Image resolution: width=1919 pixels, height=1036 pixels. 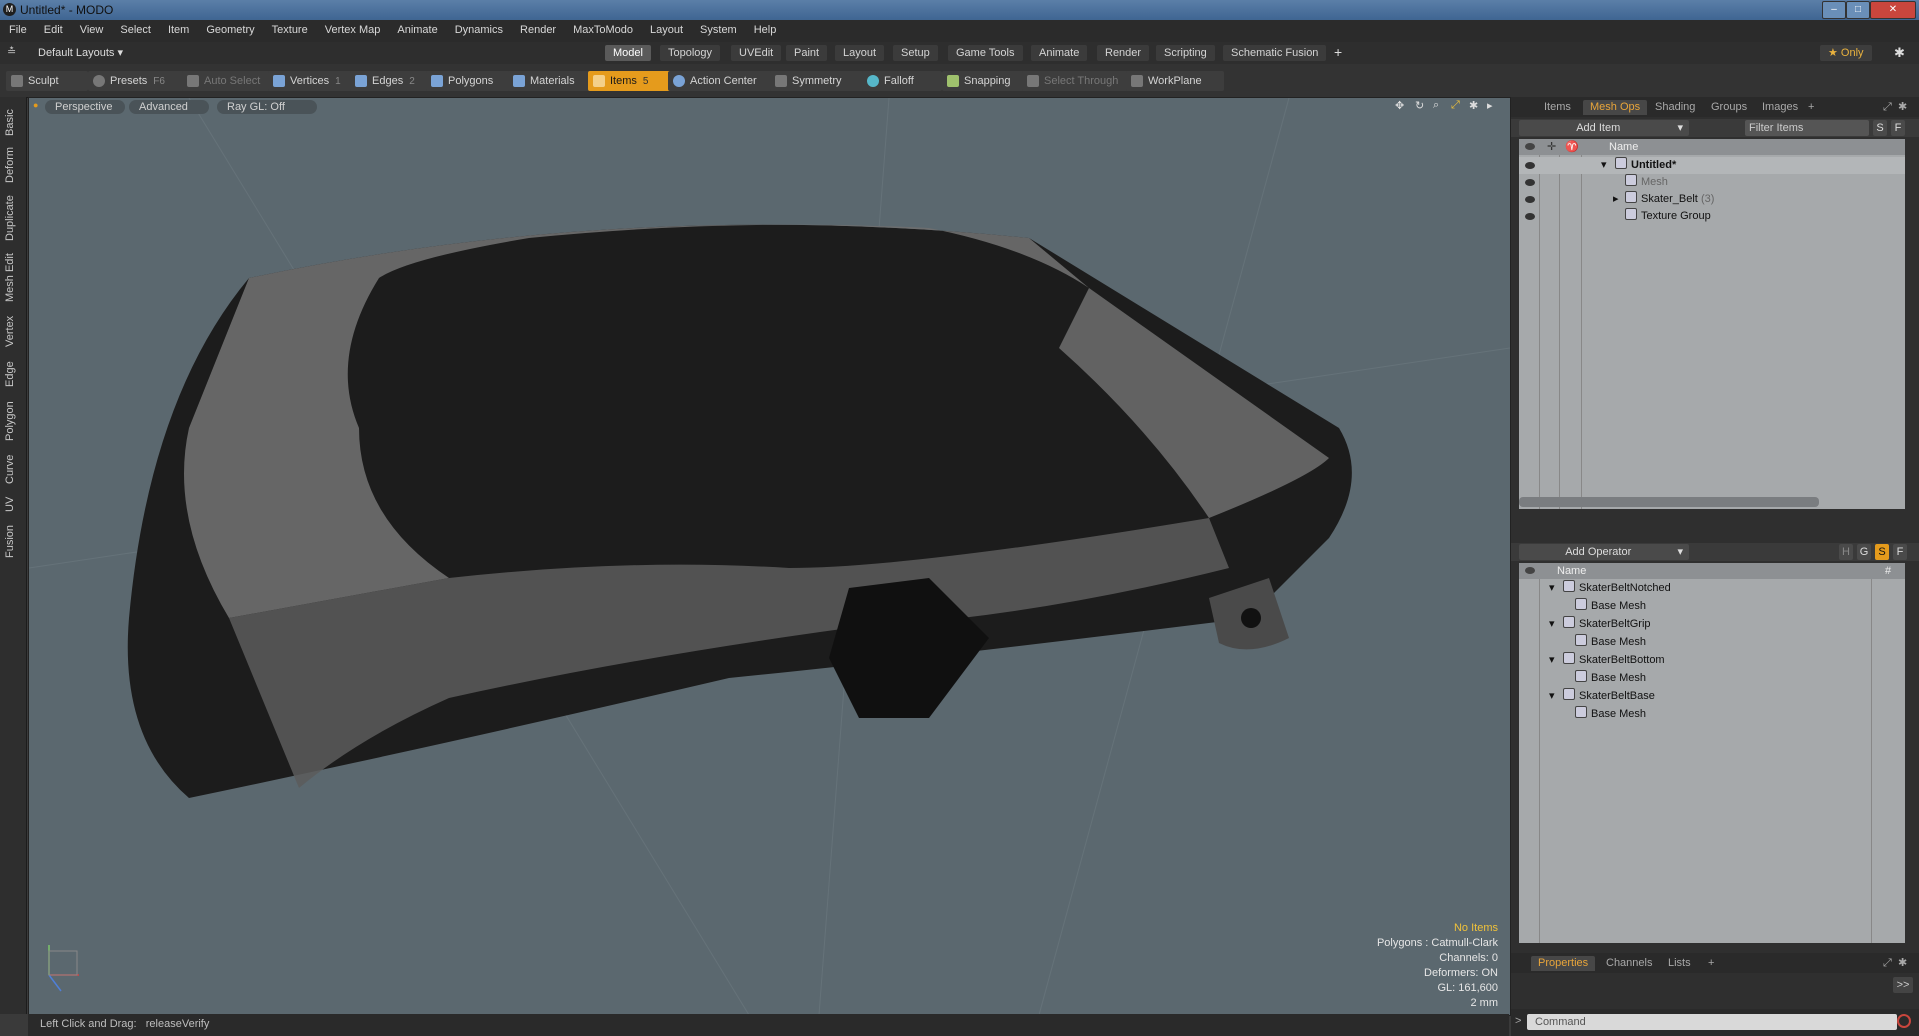 I want to click on meshops-s-button: S, so click(x=1882, y=552).